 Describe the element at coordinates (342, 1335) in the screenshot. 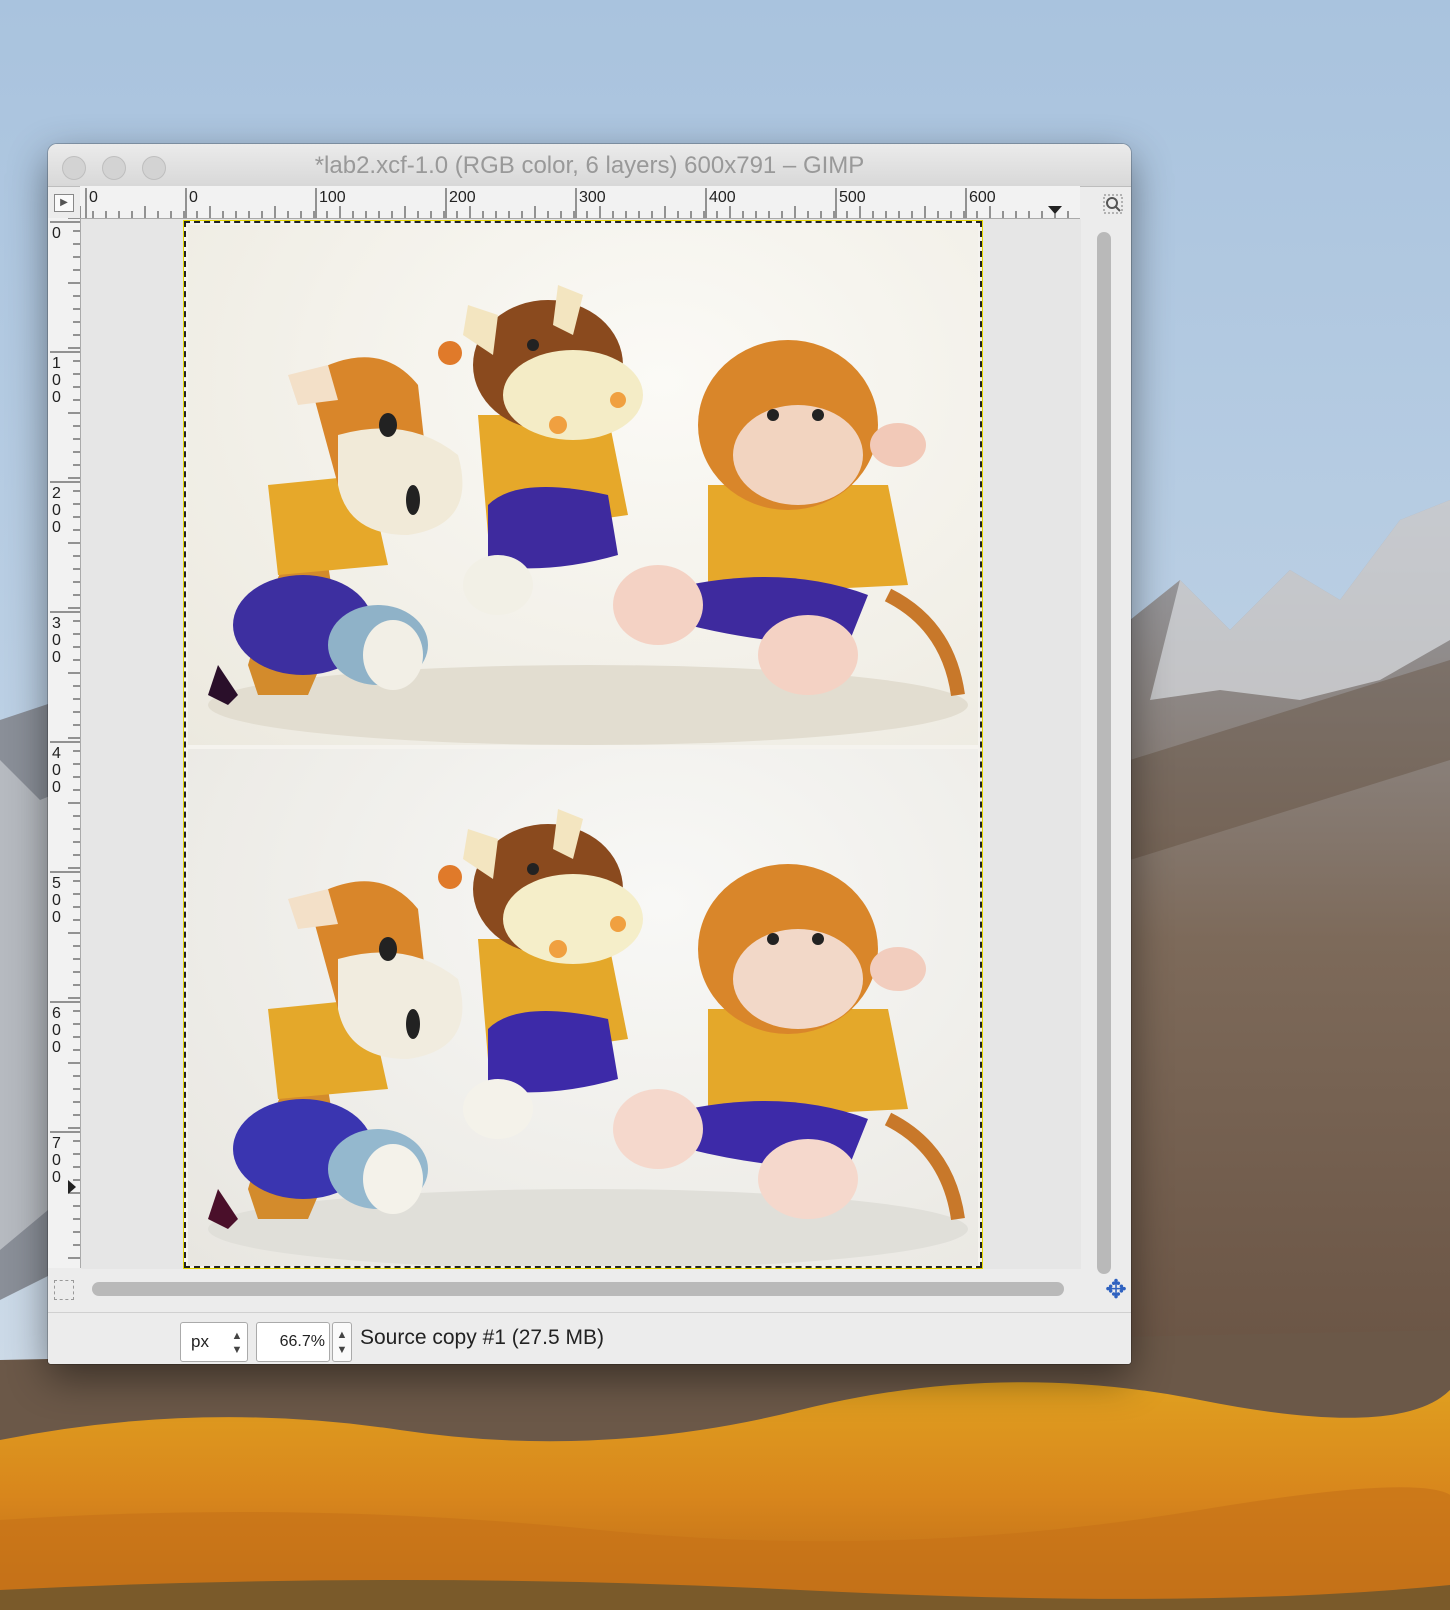

I see `zoom-up-arrow-icon: ▲` at that location.